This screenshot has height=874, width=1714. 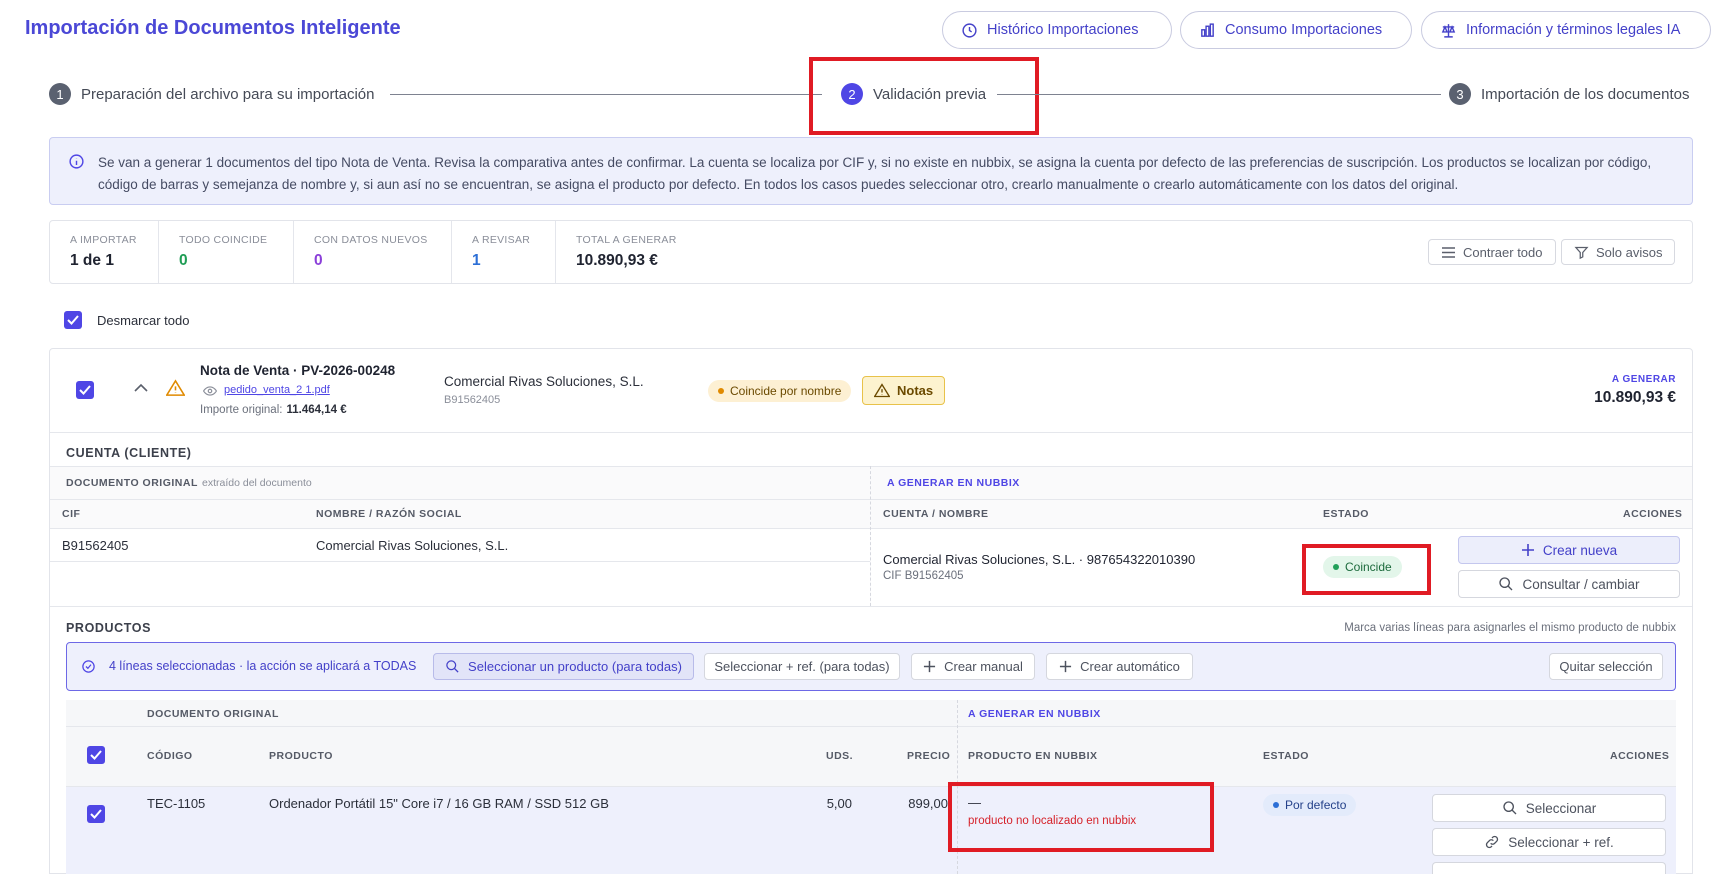 What do you see at coordinates (1566, 30) in the screenshot?
I see `legal-info-button: Información y términos legales IA` at bounding box center [1566, 30].